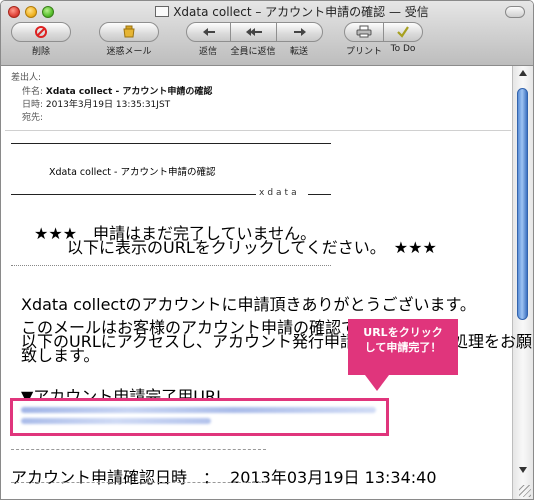 The image size is (534, 500). I want to click on from-row: 差出人:, so click(26, 76).